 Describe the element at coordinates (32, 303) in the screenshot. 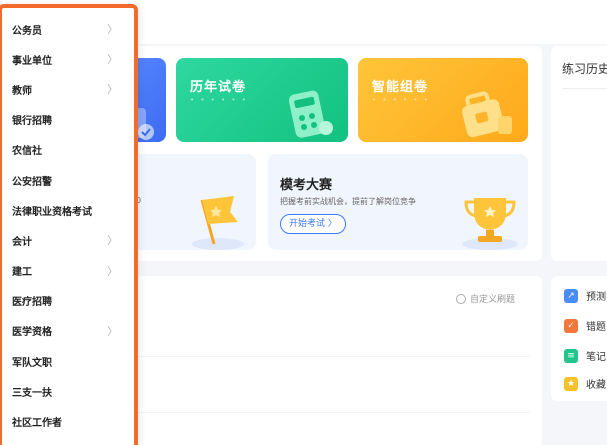

I see `sidebar-item-label: 医疗招聘` at that location.